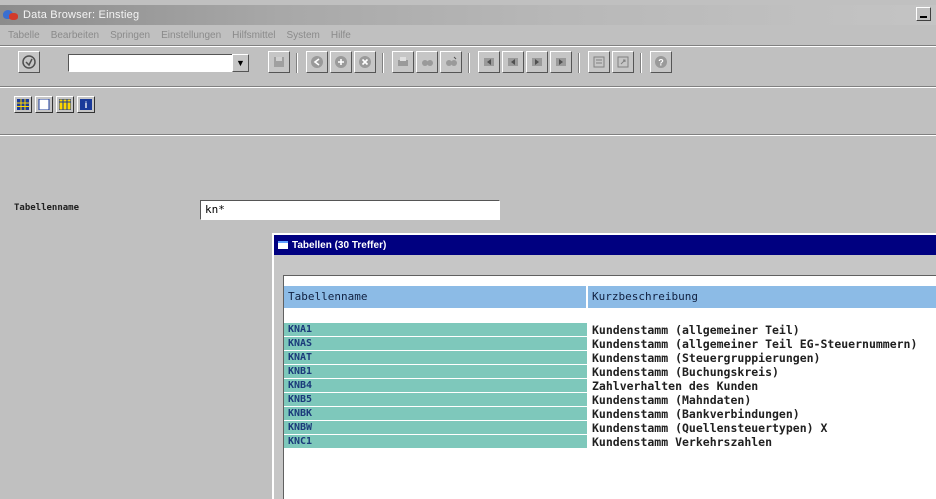  What do you see at coordinates (762, 442) in the screenshot?
I see `description-cell: Kundenstamm Verkehrszahlen` at bounding box center [762, 442].